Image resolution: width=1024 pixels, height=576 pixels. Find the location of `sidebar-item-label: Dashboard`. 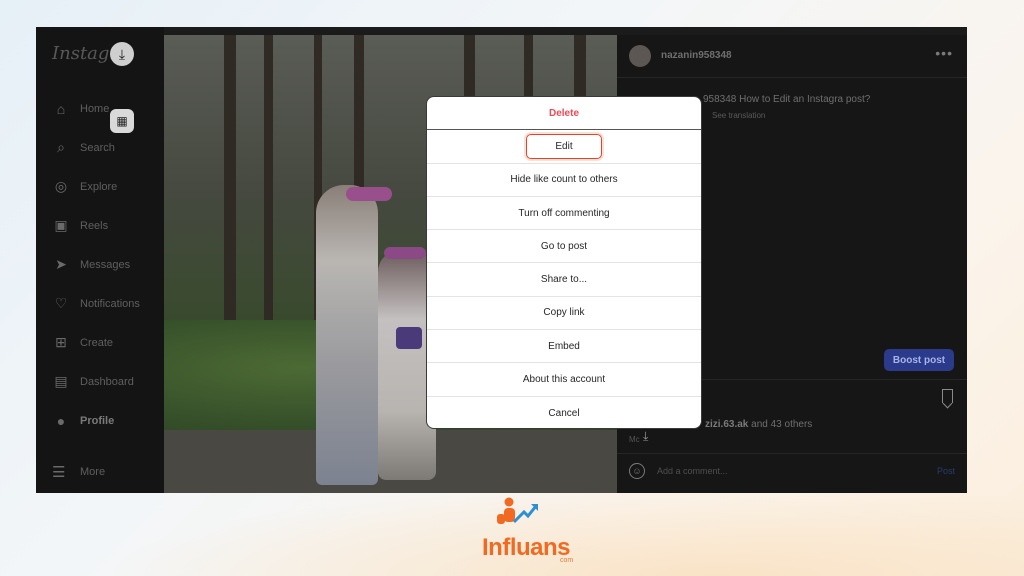

sidebar-item-label: Dashboard is located at coordinates (107, 381).